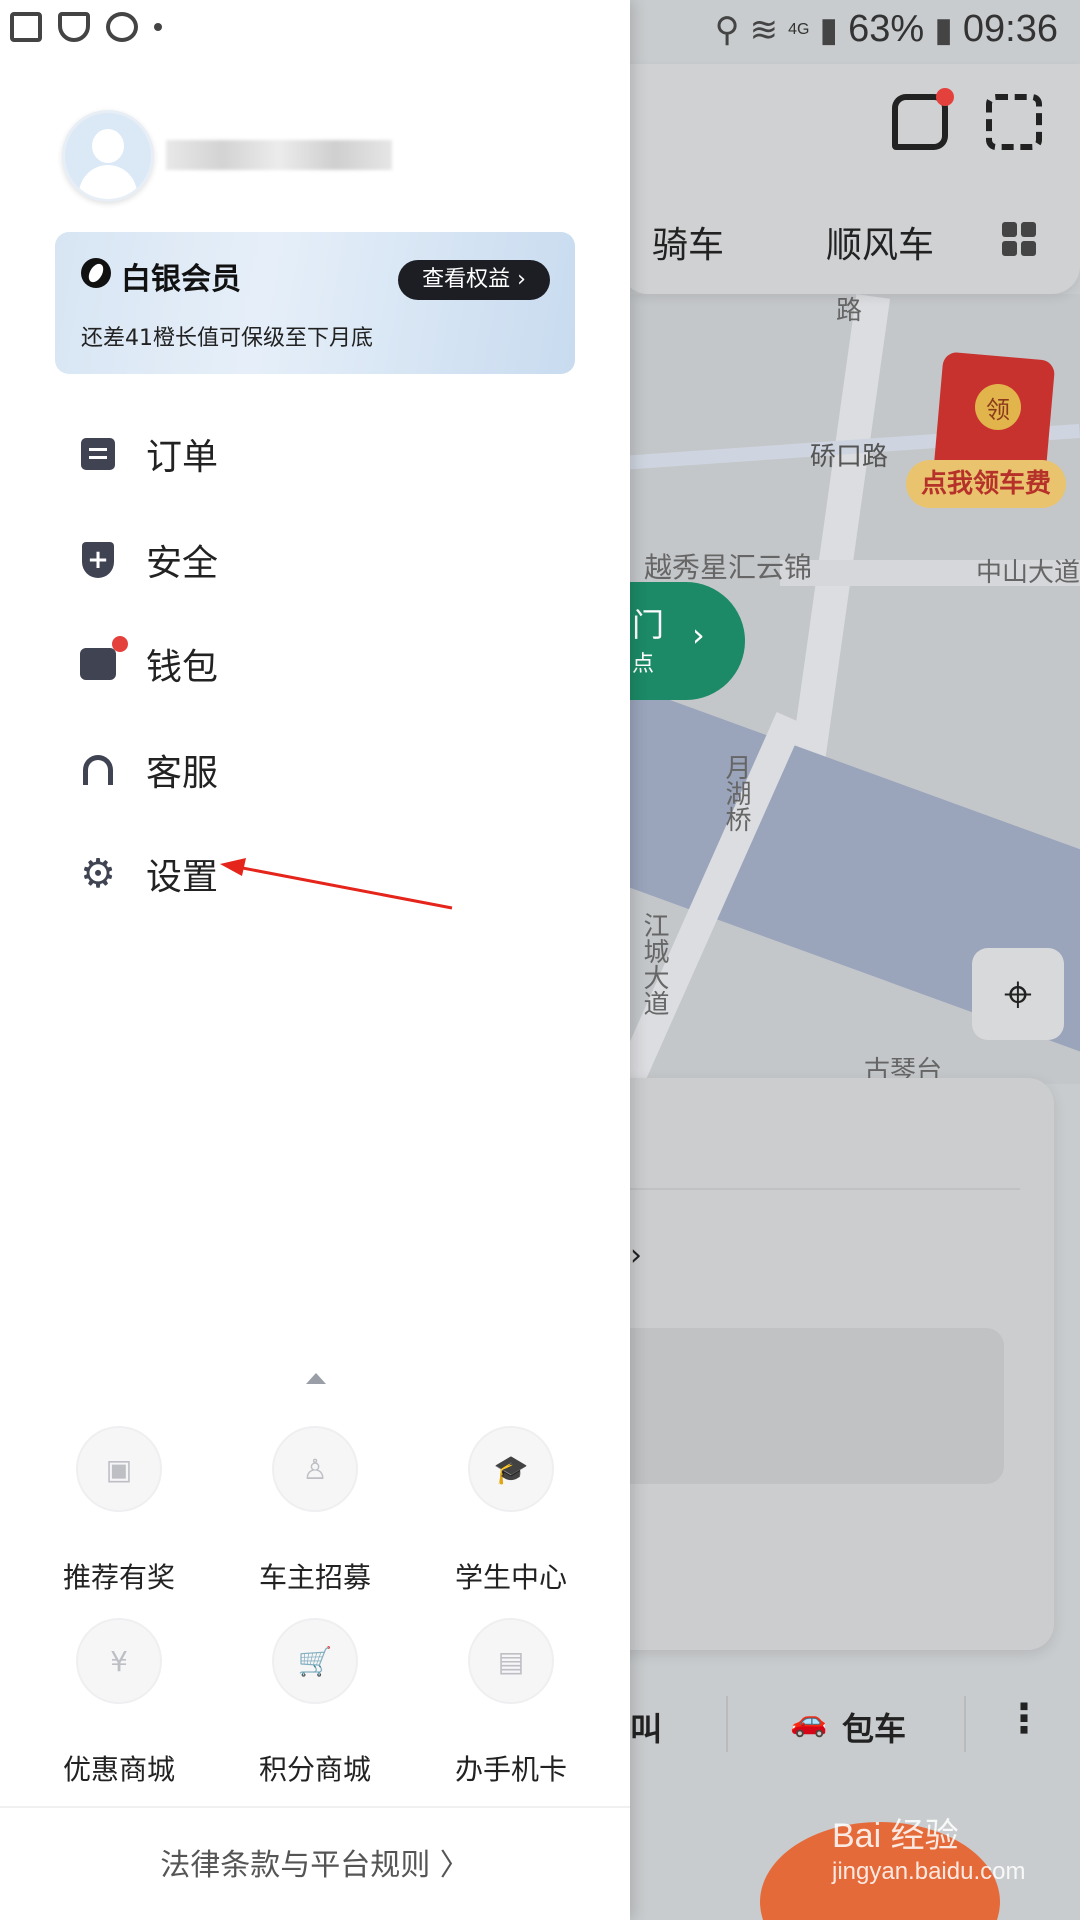 This screenshot has width=1080, height=1920. What do you see at coordinates (511, 1469) in the screenshot?
I see `graduation-cap-icon: 🎓` at bounding box center [511, 1469].